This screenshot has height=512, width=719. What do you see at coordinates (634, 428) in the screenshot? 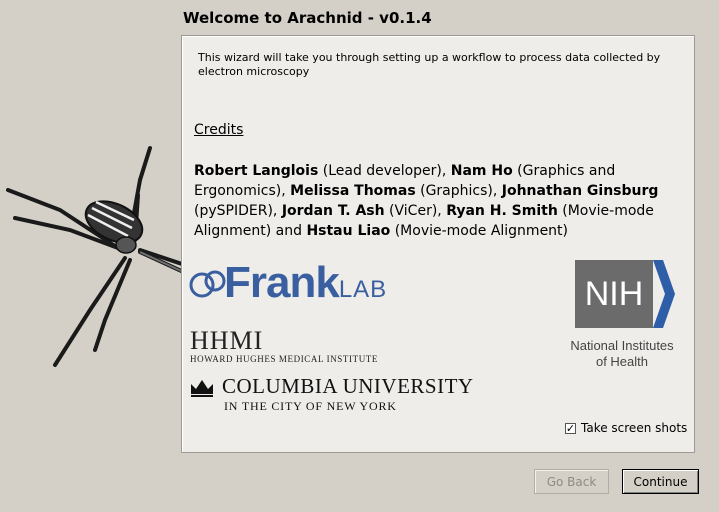
I see `take-screenshots-label: Take screen shots` at bounding box center [634, 428].